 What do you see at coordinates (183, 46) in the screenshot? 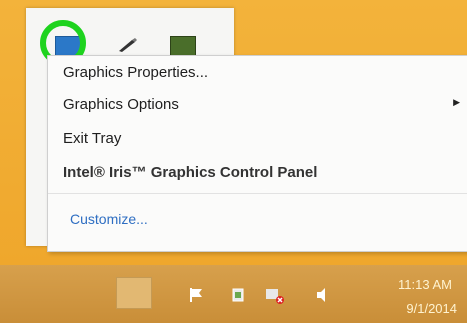
I see `gpu-tray-icon` at bounding box center [183, 46].